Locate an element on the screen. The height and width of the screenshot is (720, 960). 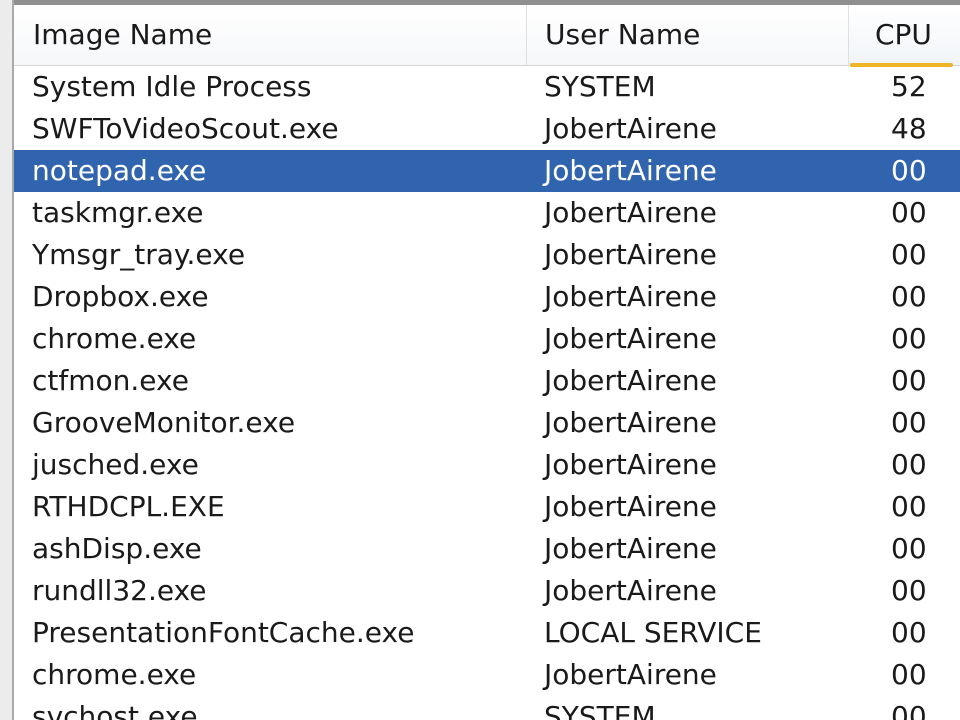
image-name-cell: notepad.exe is located at coordinates (119, 170).